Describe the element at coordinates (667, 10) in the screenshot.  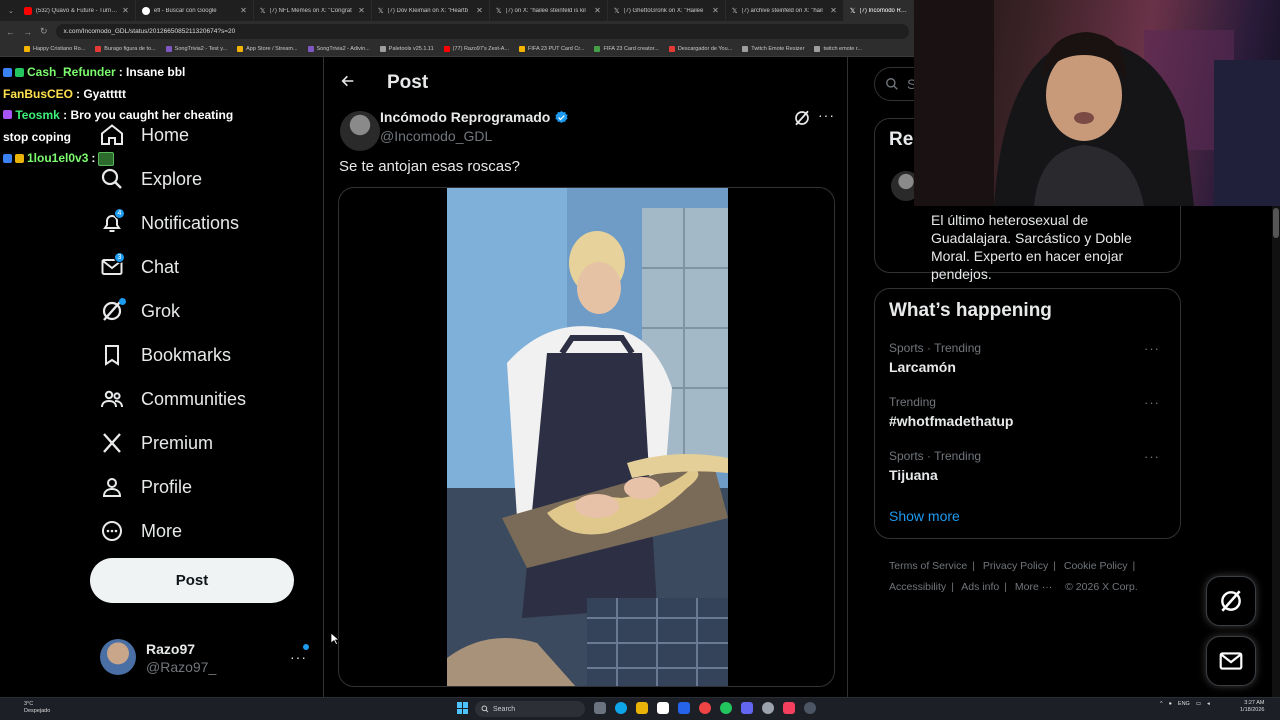
I see `browser-tab: 𝕏 (7) GhettoGronk on X: "Hailee ✕` at that location.